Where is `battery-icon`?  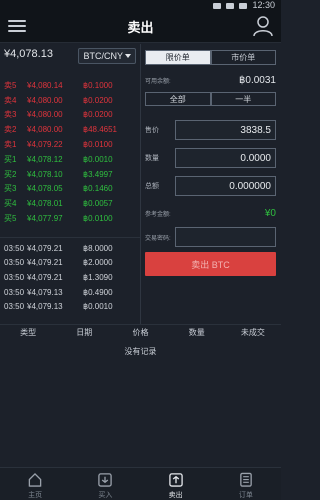
battery-icon is located at coordinates (243, 5).